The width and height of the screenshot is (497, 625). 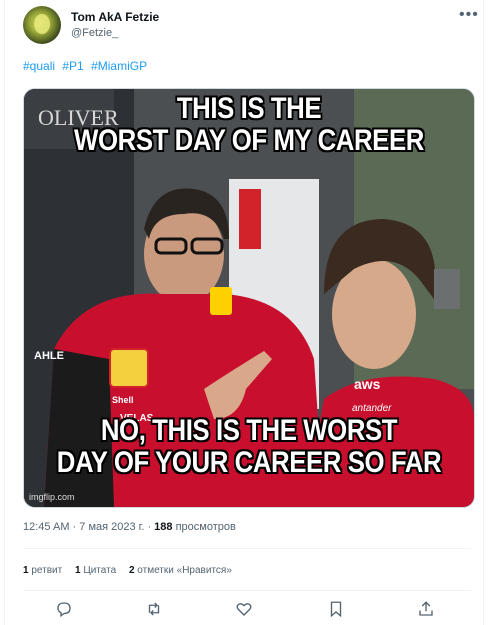 What do you see at coordinates (372, 408) in the screenshot?
I see `svg-text: antander` at bounding box center [372, 408].